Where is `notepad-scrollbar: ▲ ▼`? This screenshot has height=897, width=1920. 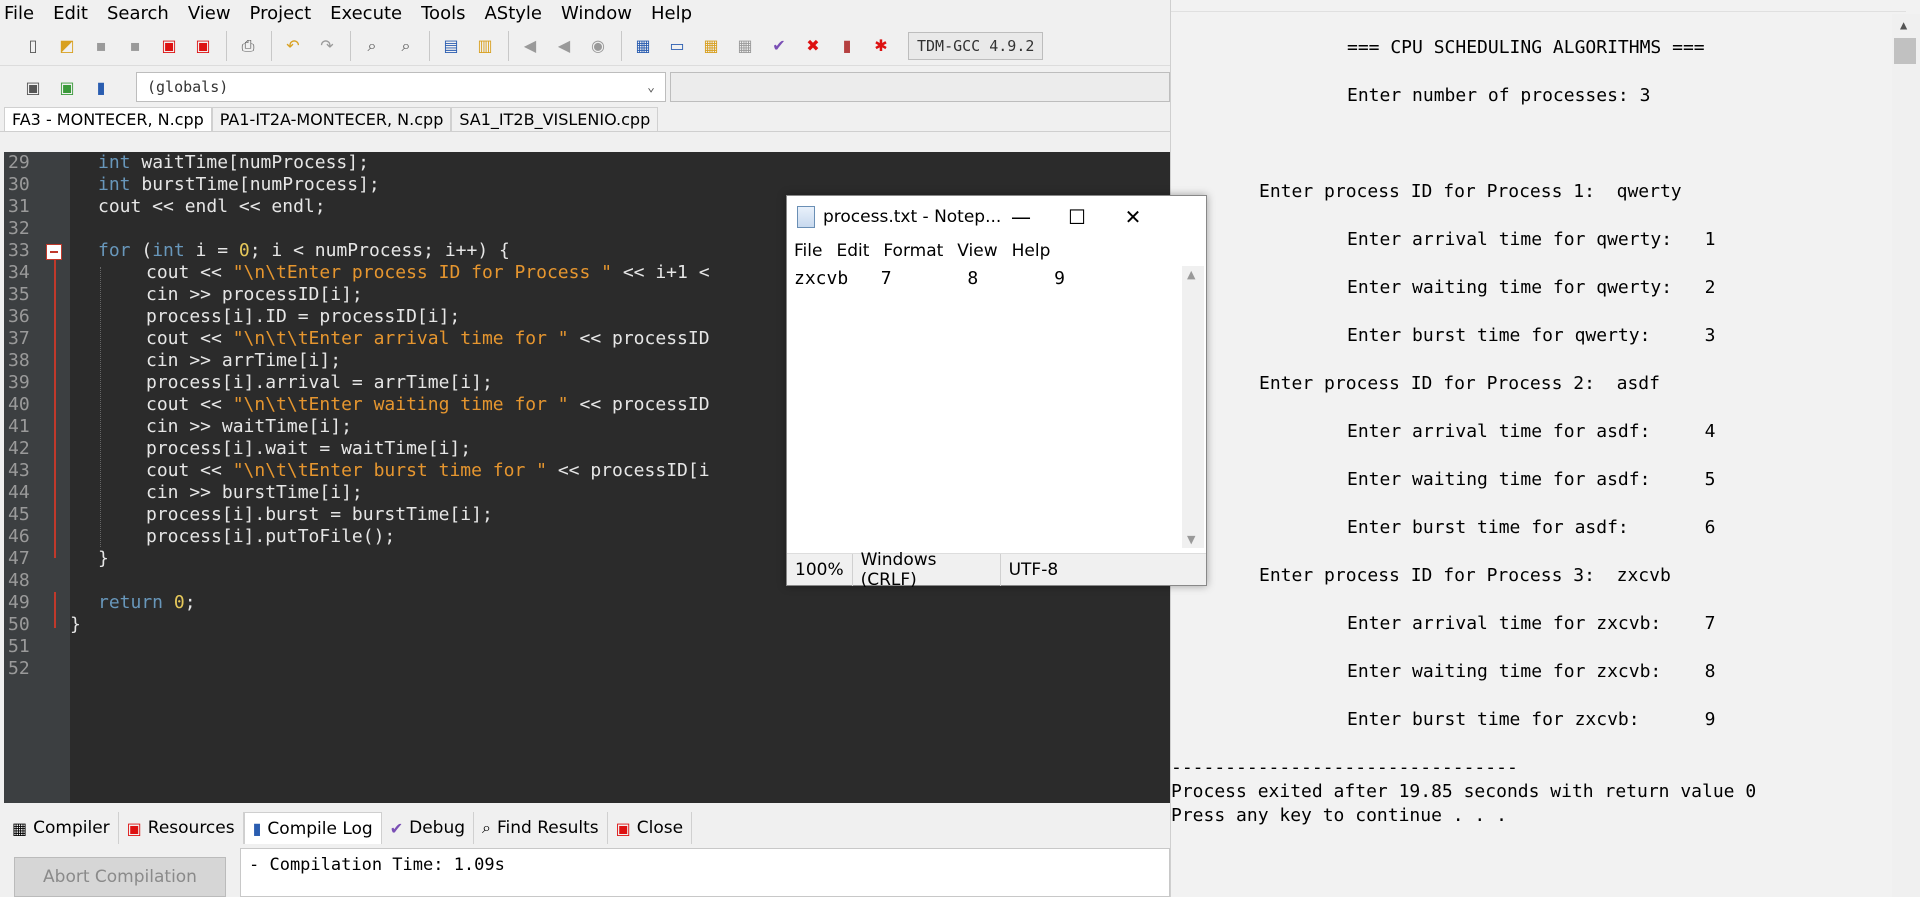 notepad-scrollbar: ▲ ▼ is located at coordinates (1193, 407).